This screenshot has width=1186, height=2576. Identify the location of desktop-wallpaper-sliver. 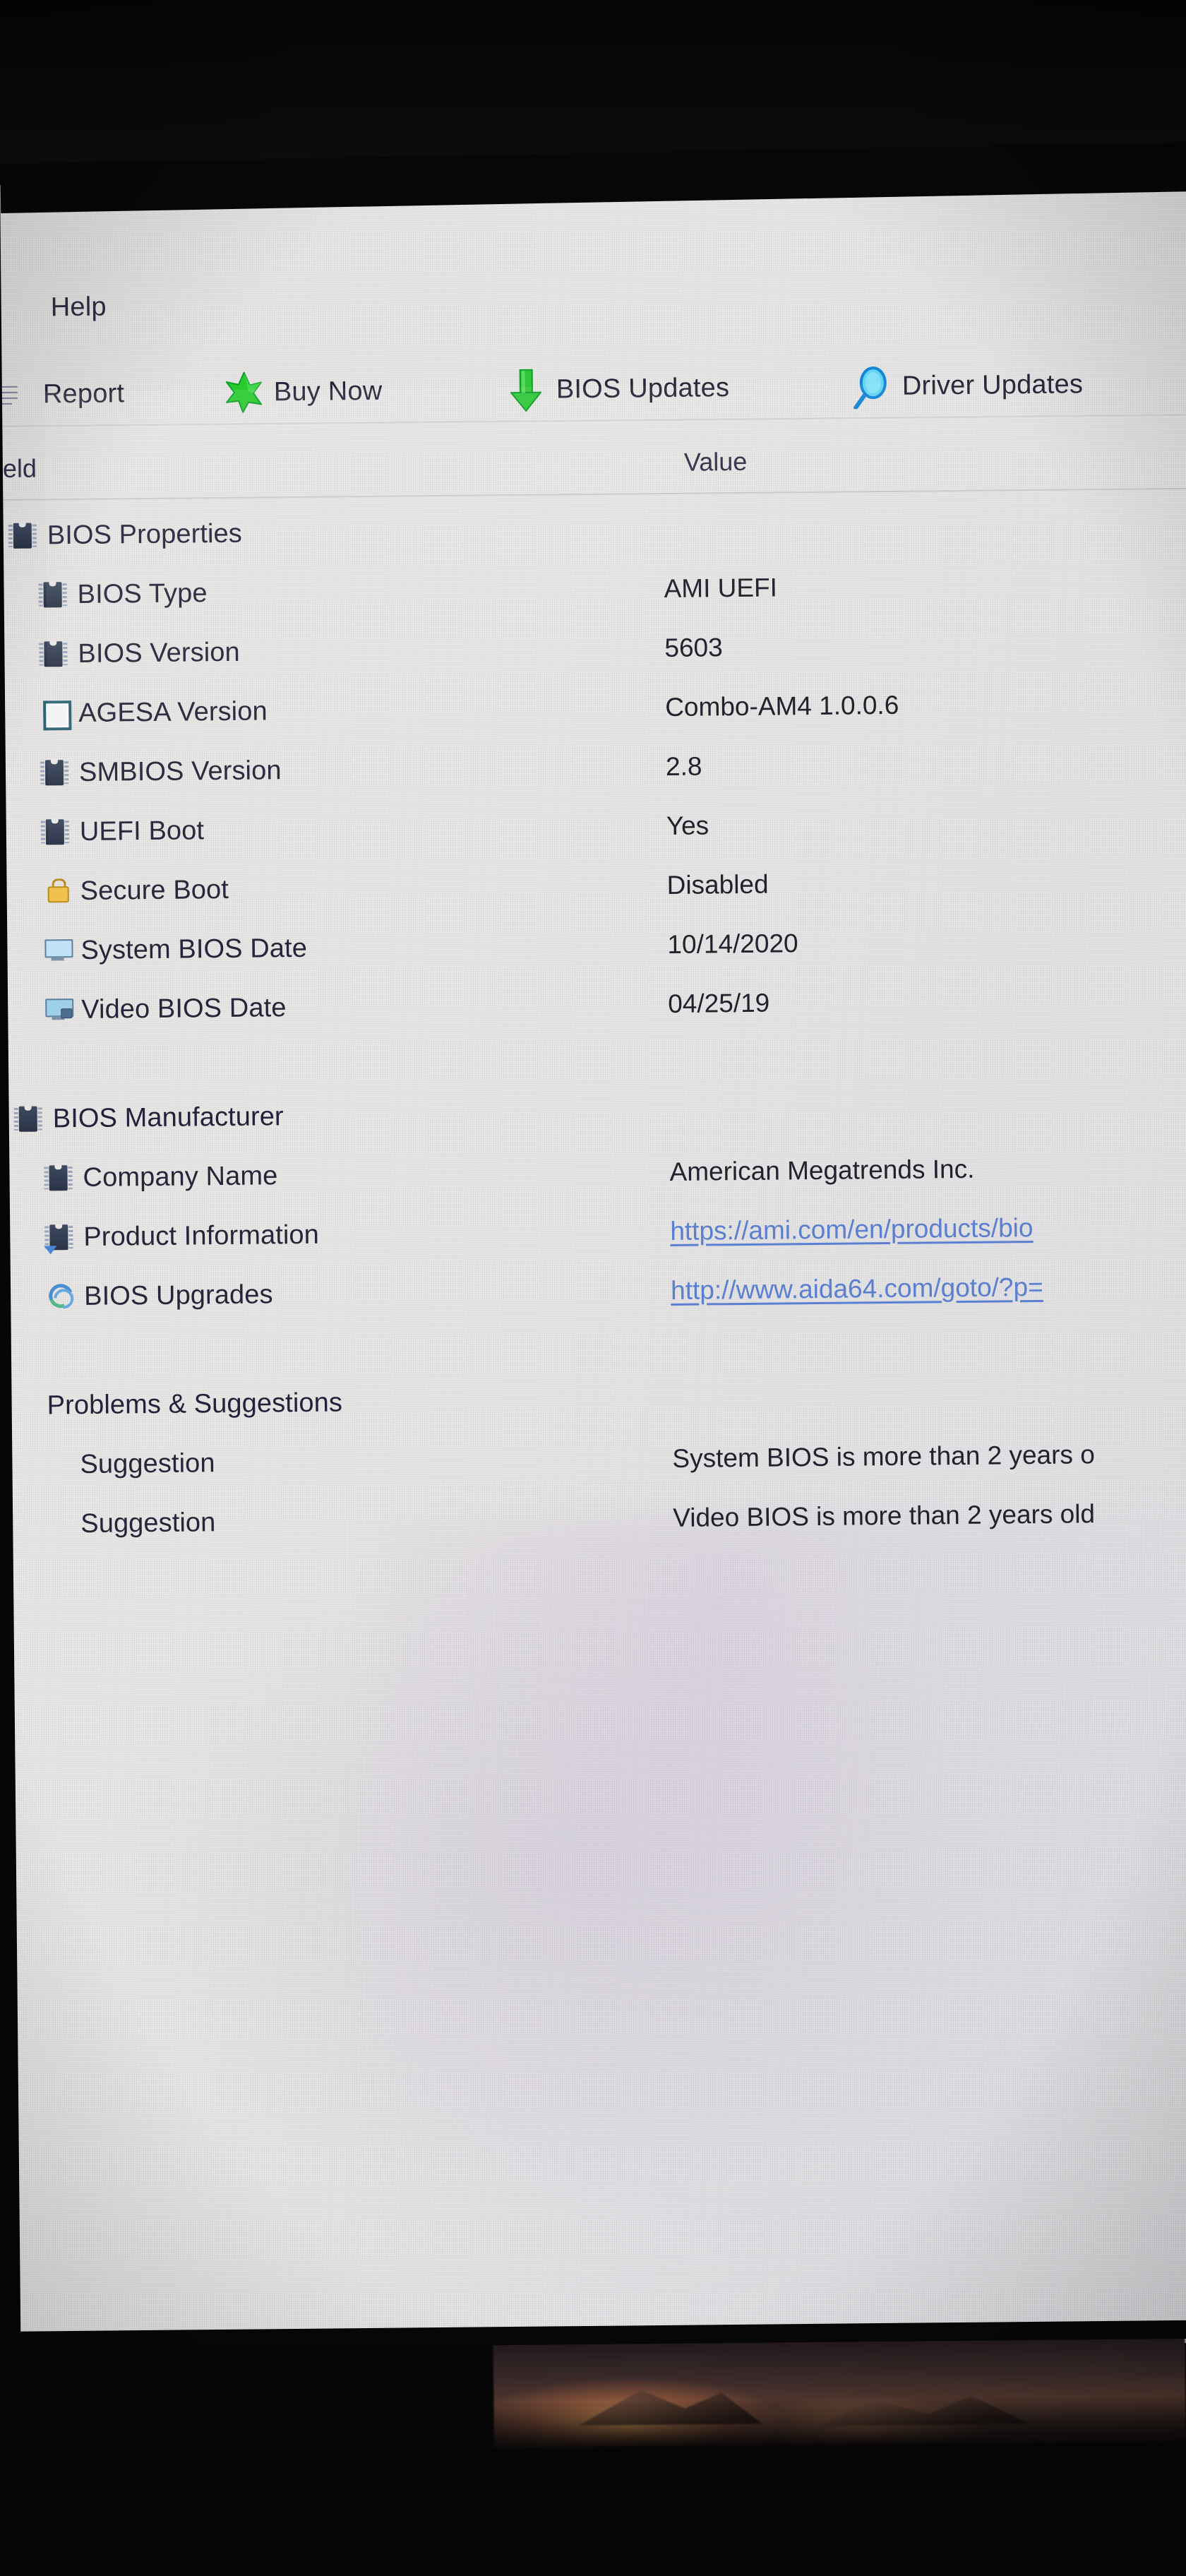
(839, 2390).